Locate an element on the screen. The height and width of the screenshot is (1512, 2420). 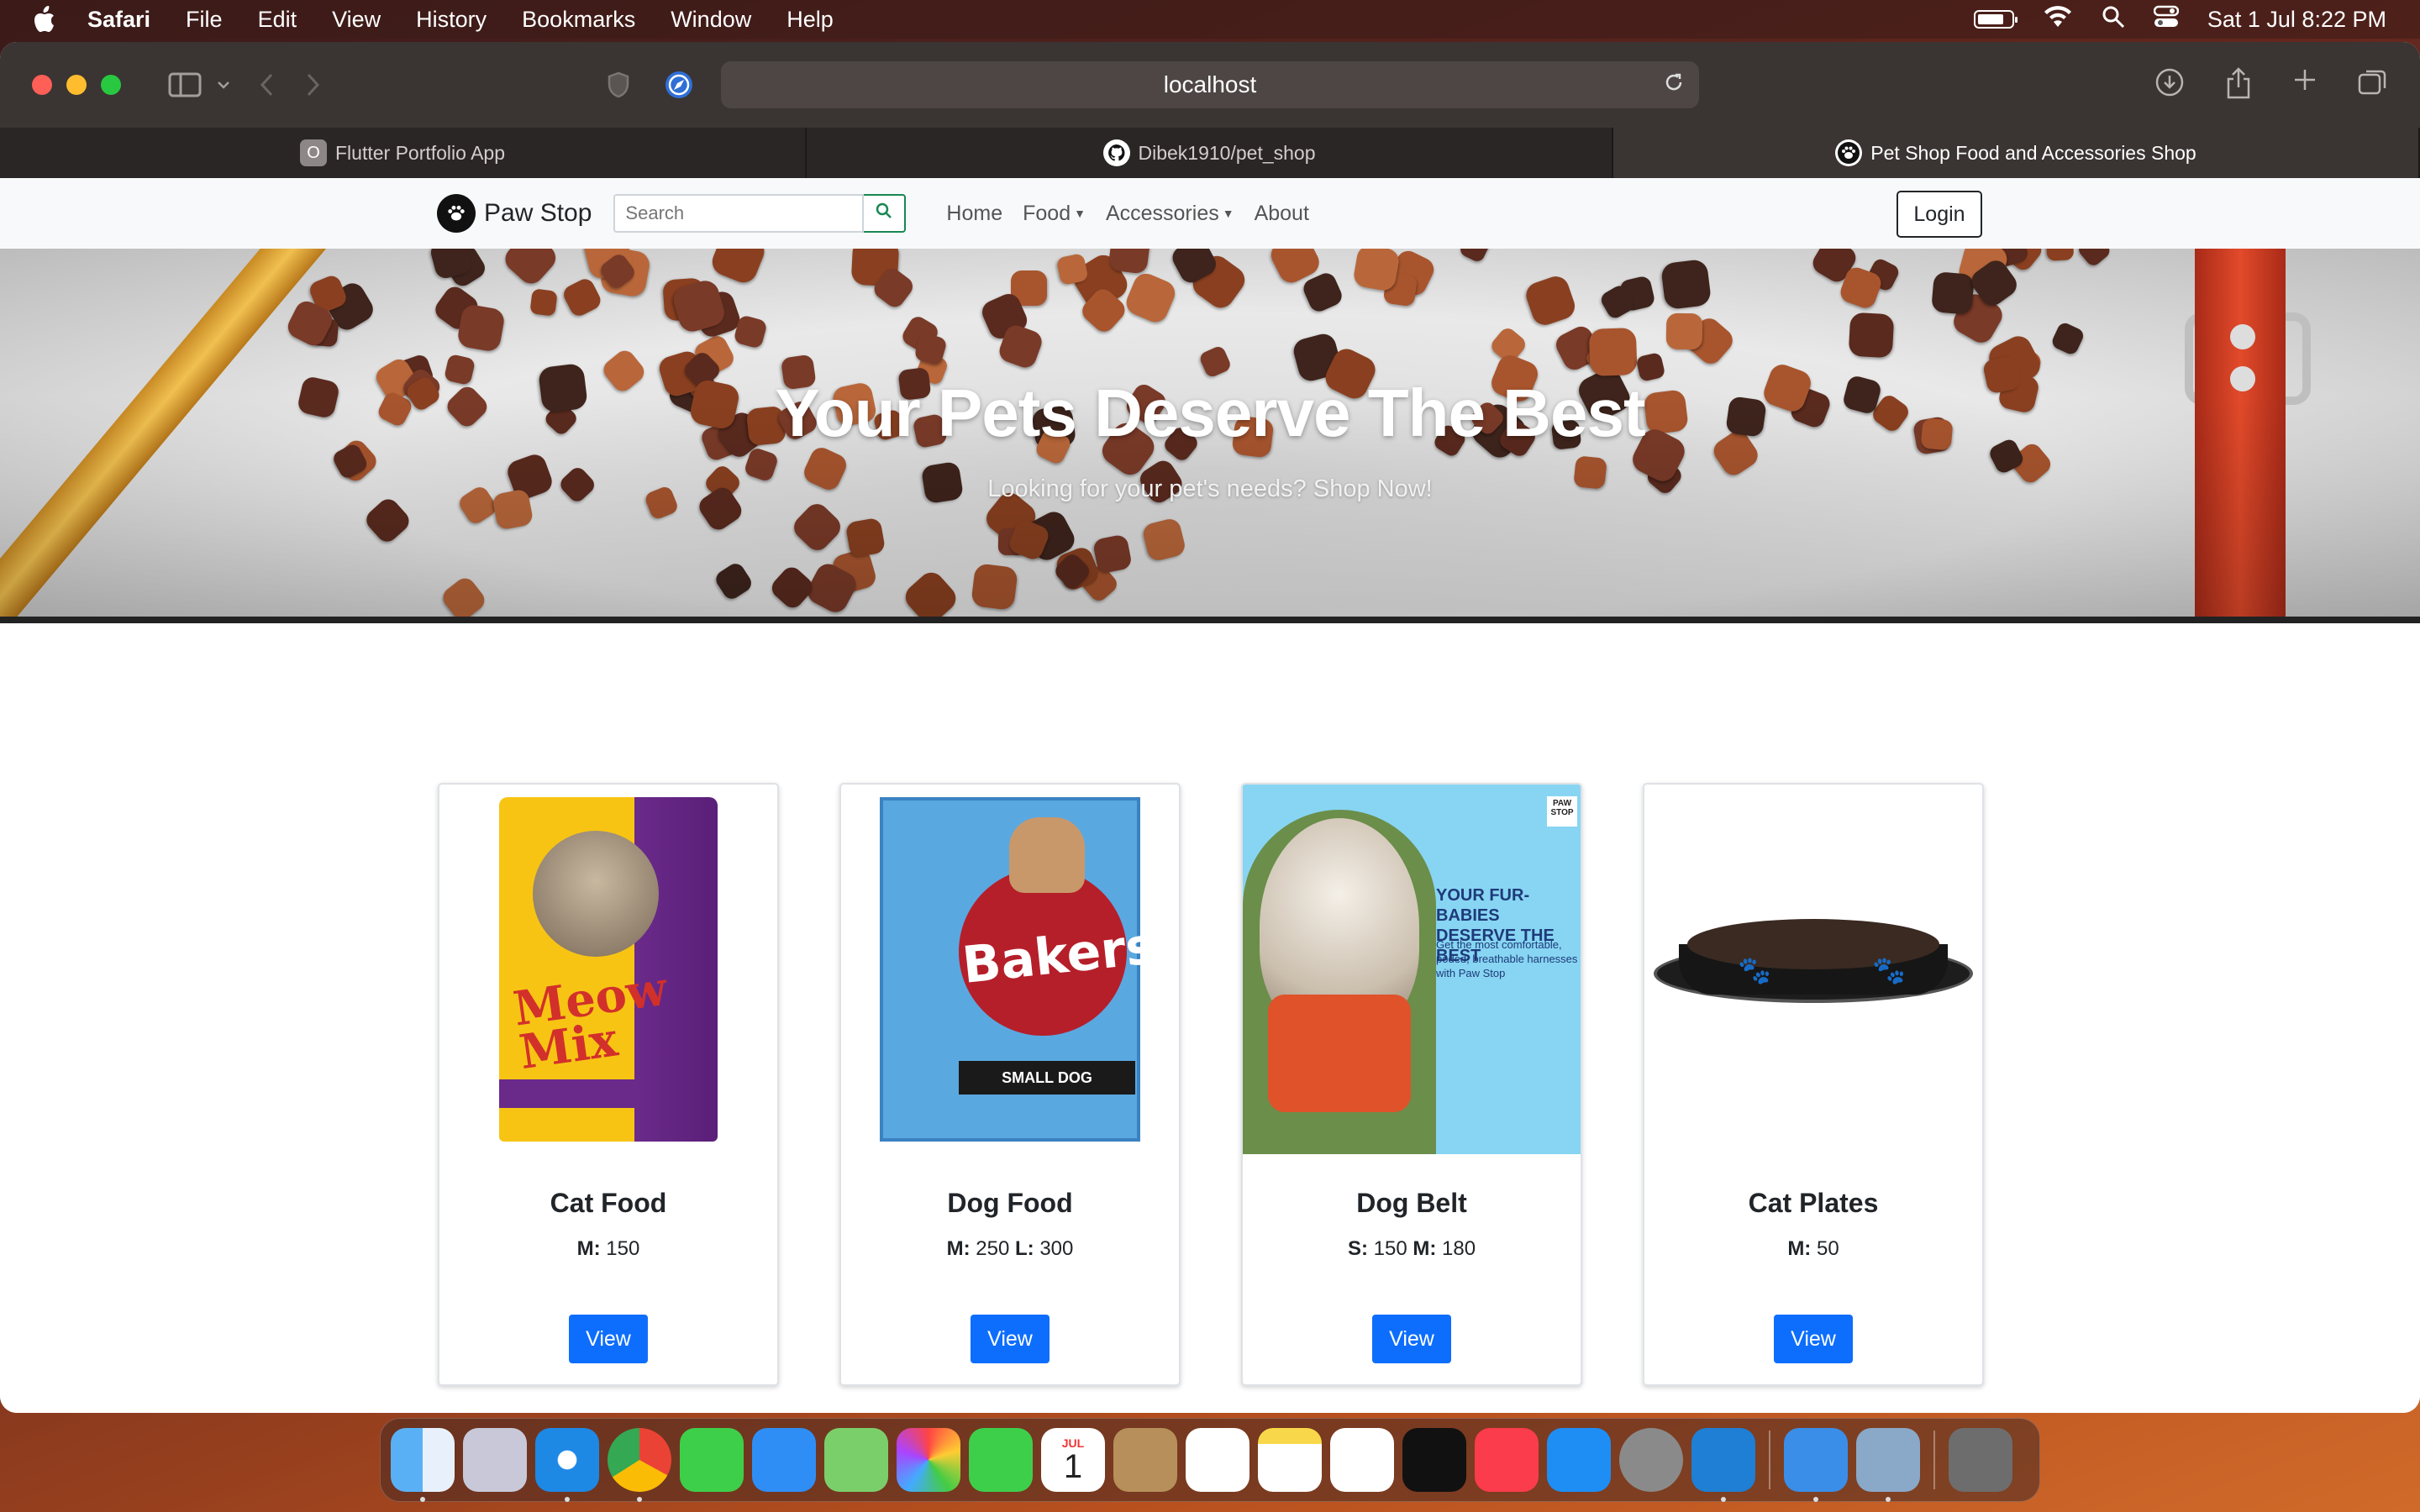
mail-icon is located at coordinates (784, 1460).